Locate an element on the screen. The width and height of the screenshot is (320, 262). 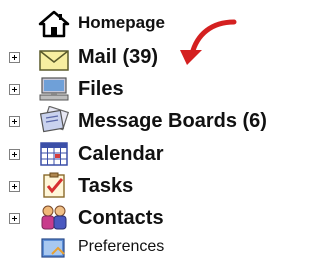
red-curved-arrow-icon is located at coordinates (208, 42).